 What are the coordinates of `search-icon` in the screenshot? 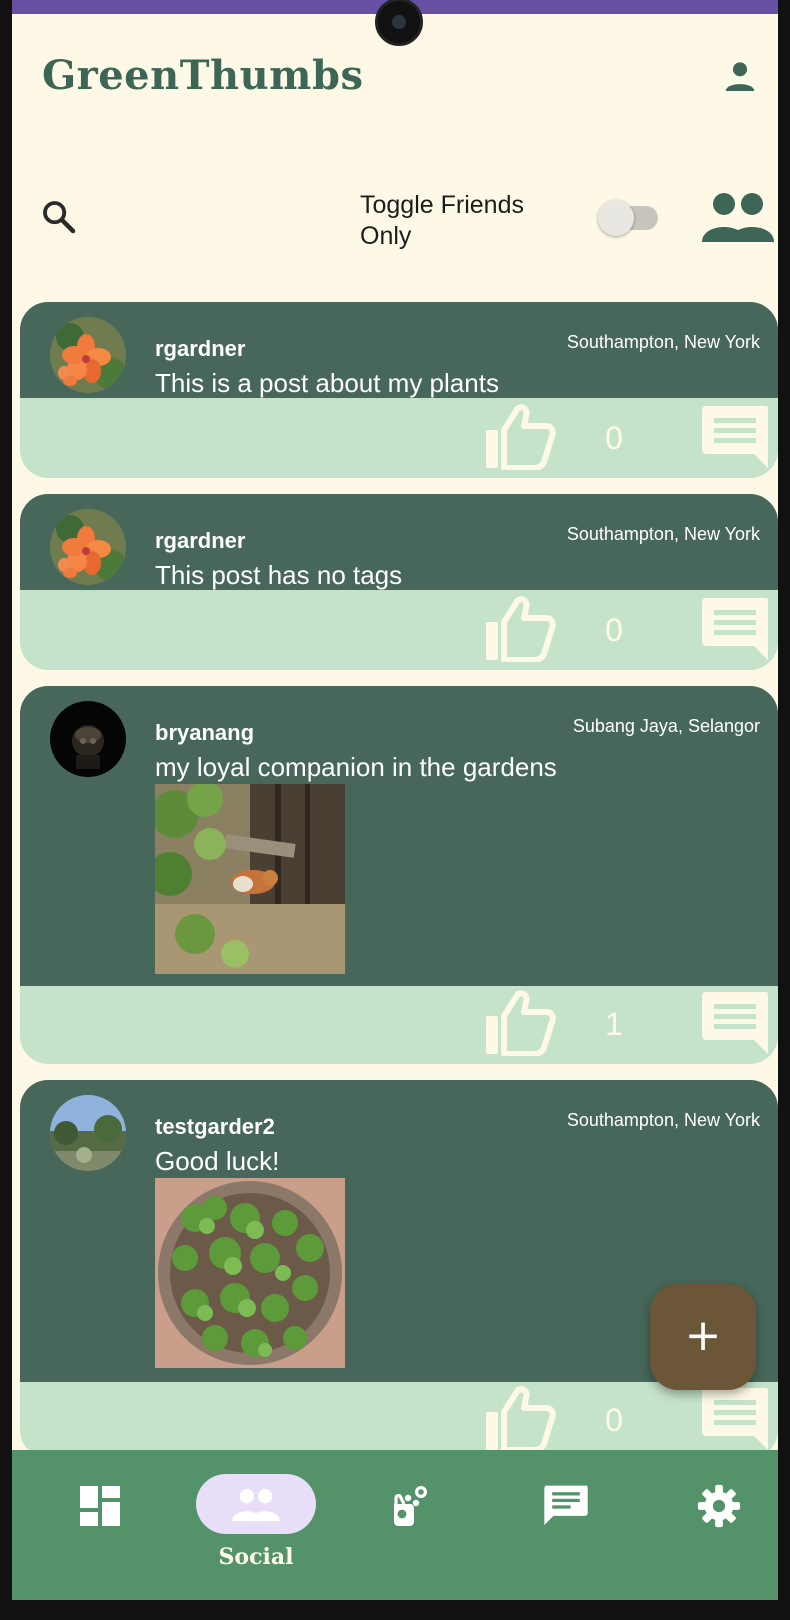 It's located at (59, 217).